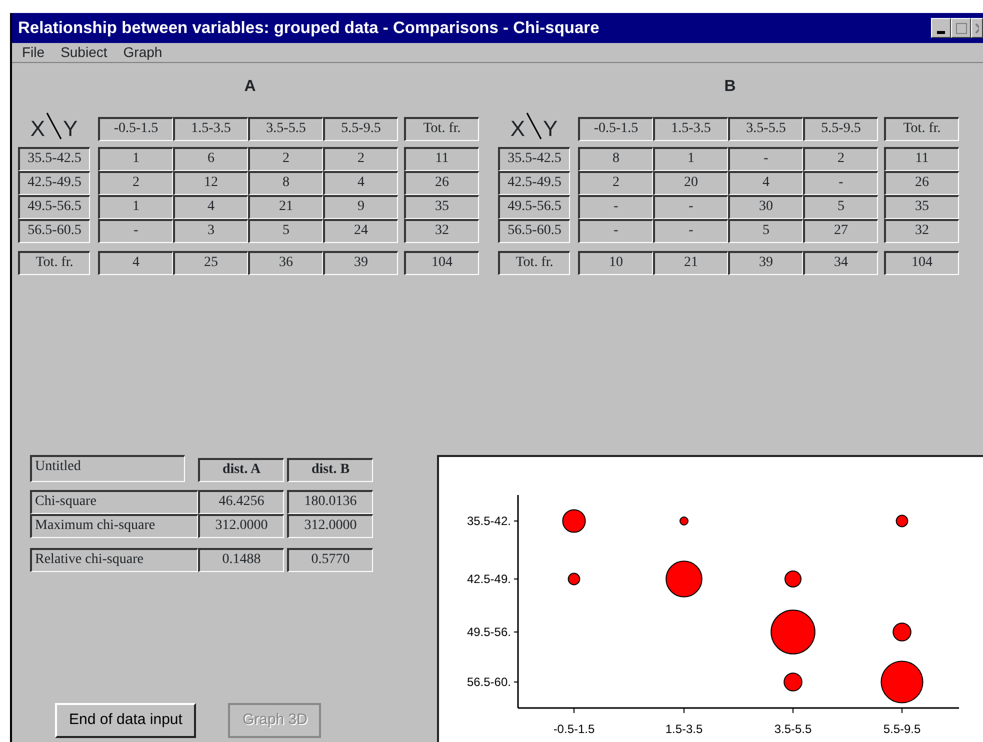 This screenshot has width=983, height=742. What do you see at coordinates (125, 720) in the screenshot?
I see `button: End of data input` at bounding box center [125, 720].